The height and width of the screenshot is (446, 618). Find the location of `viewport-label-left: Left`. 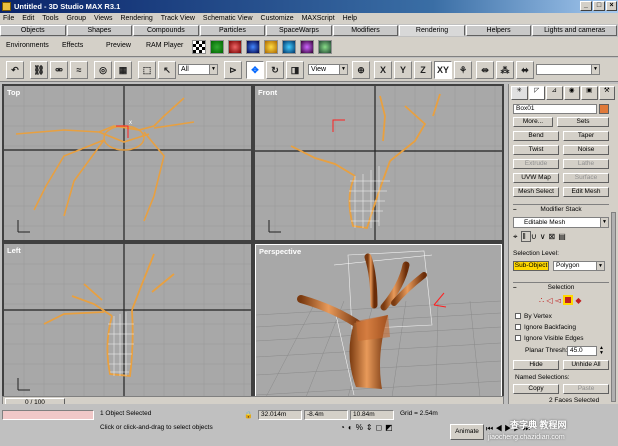

viewport-label-left: Left is located at coordinates (14, 250).